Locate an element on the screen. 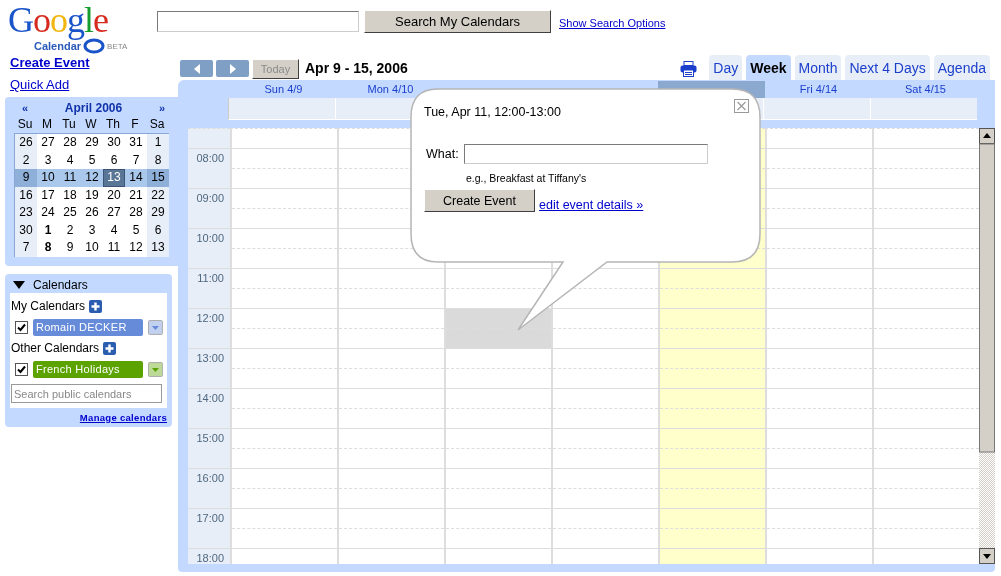 The image size is (1001, 576). edit-event-details-link: edit event details » is located at coordinates (591, 205).